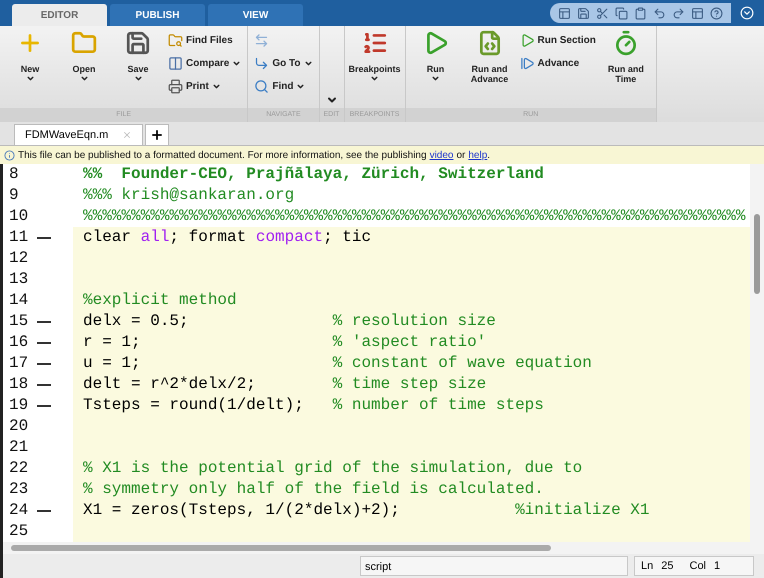  Describe the element at coordinates (59, 15) in the screenshot. I see `toolstrip-tab: EDITOR` at that location.